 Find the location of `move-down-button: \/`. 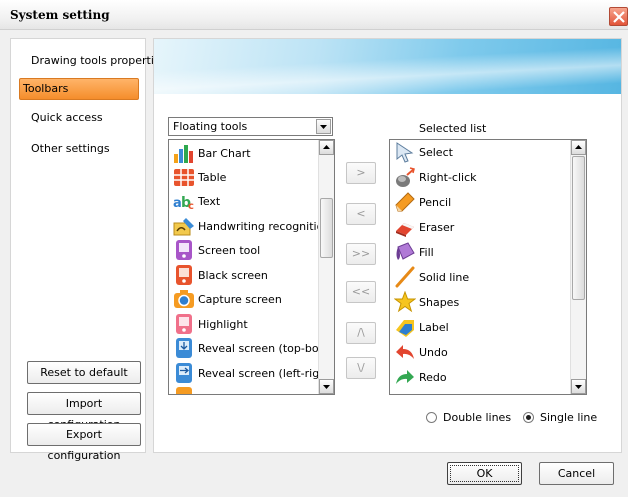

move-down-button: \/ is located at coordinates (361, 368).